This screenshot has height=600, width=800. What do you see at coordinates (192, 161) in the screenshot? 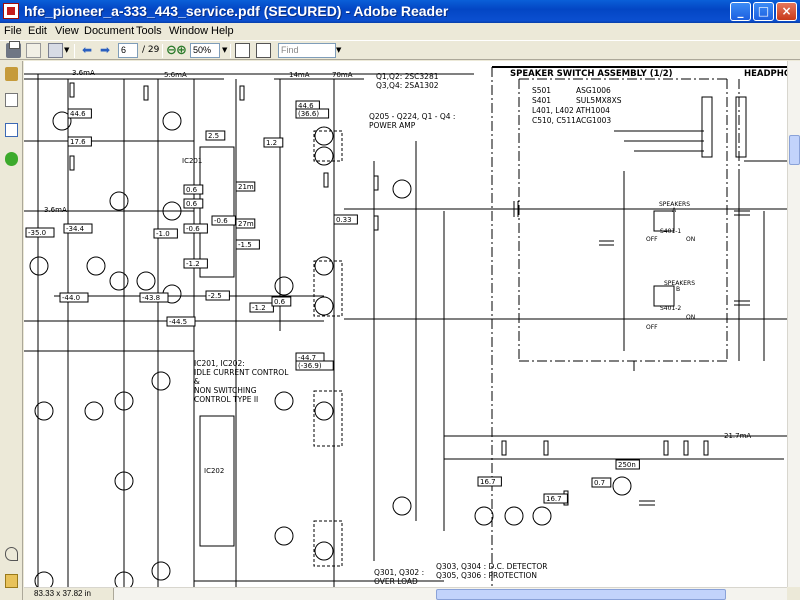
I see `ic-label: IC201` at bounding box center [192, 161].